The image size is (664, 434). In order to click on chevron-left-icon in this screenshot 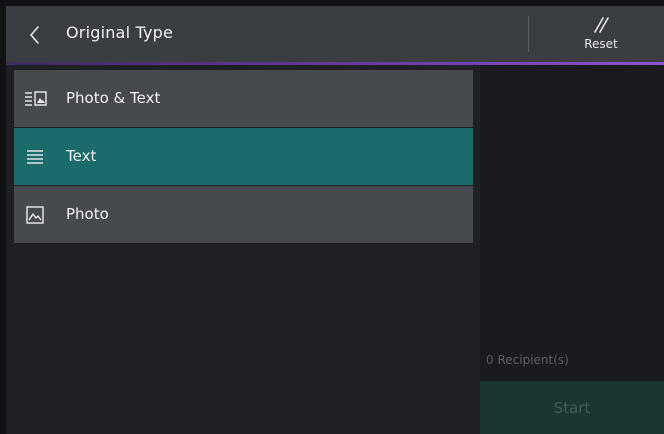, I will do `click(34, 35)`.